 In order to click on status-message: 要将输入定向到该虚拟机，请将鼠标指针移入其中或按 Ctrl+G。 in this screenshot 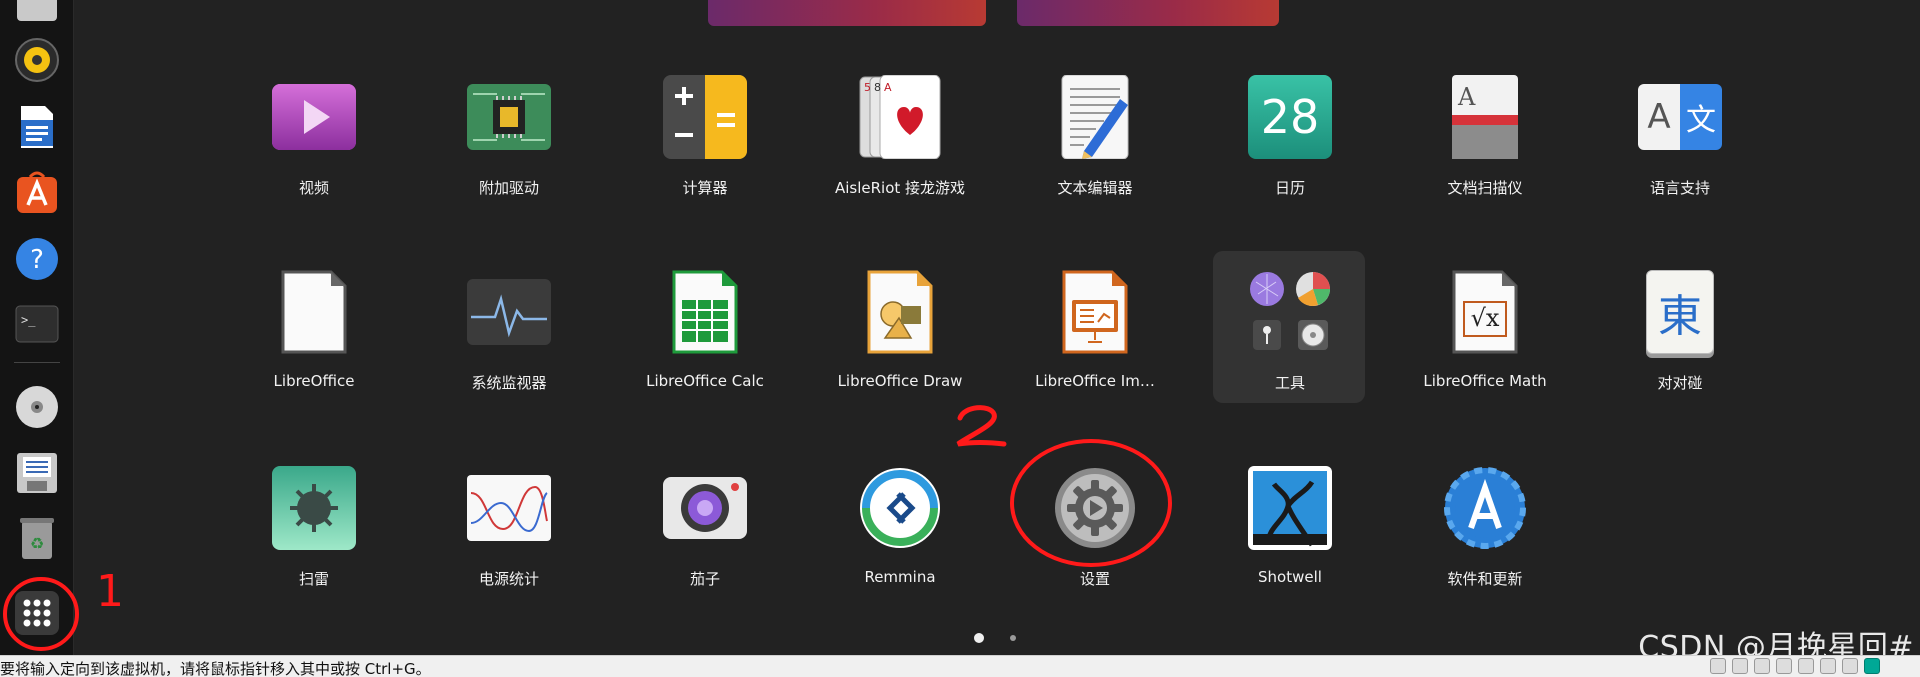, I will do `click(215, 668)`.